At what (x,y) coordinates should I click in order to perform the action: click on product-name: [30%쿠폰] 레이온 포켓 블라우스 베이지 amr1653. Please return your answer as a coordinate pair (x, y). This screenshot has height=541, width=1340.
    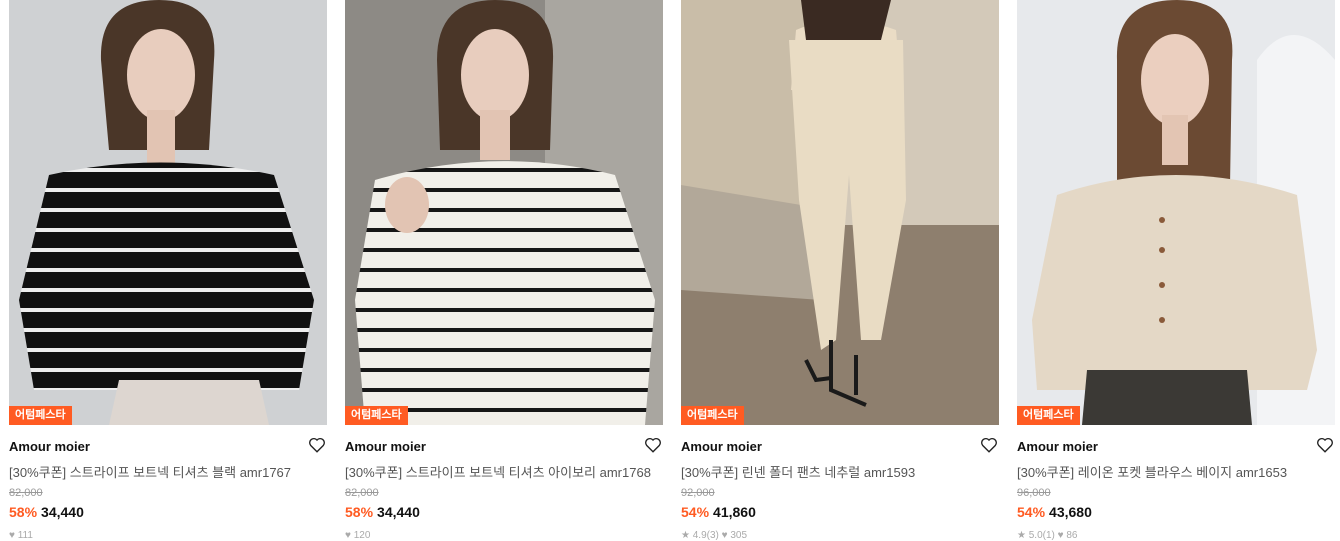
    Looking at the image, I should click on (1152, 471).